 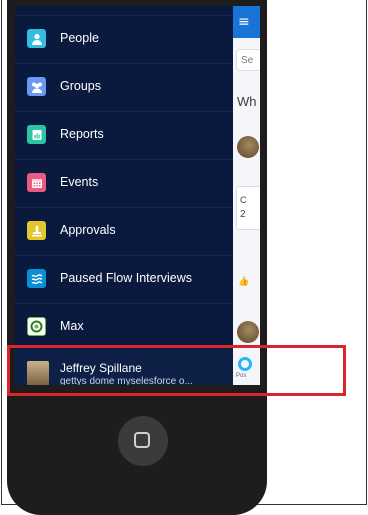 I want to click on groups-icon, so click(x=36, y=86).